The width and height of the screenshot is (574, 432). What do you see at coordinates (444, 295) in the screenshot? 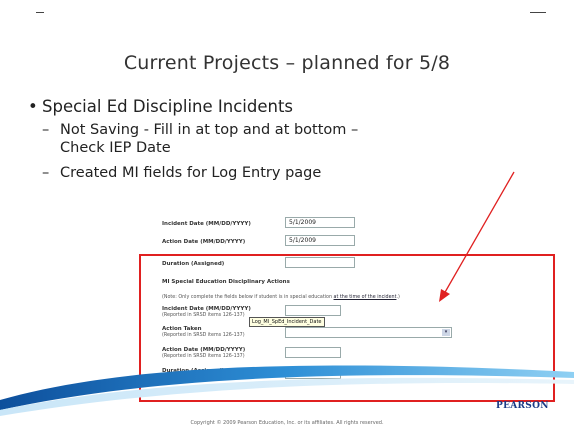
I see `arrow-head` at bounding box center [444, 295].